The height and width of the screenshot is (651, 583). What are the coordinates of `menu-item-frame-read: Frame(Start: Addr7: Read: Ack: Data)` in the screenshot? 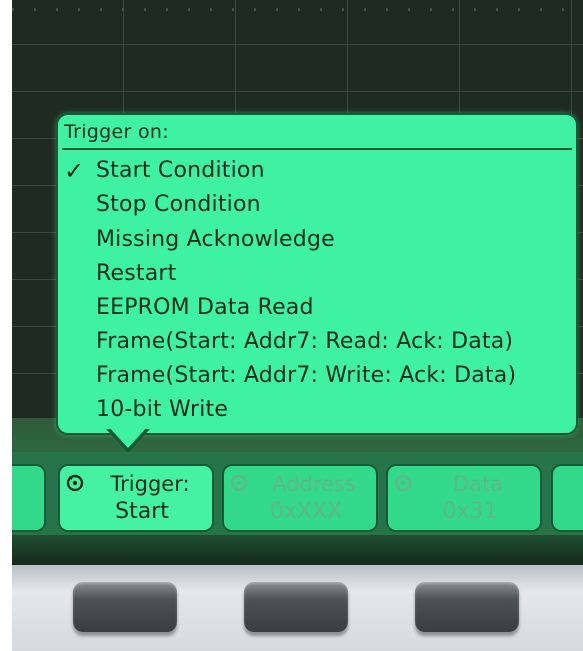 It's located at (304, 342).